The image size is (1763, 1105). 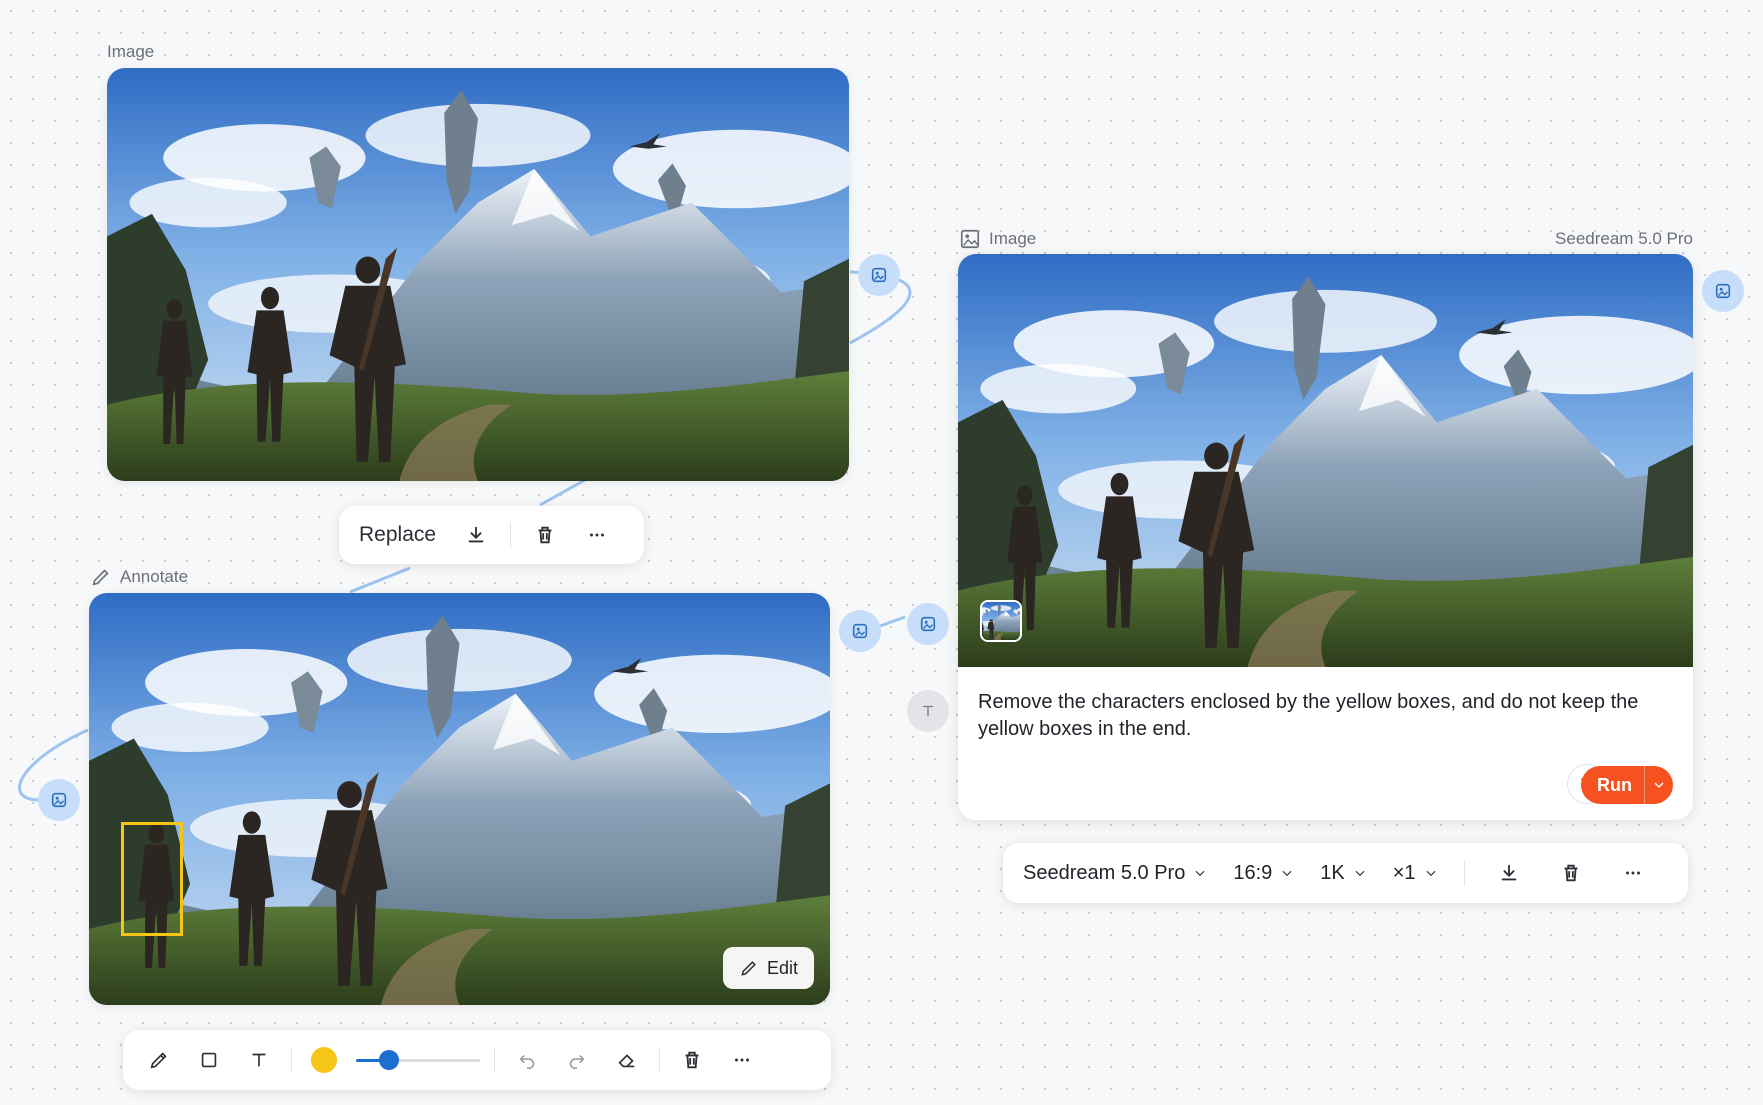 I want to click on annotation-box, so click(x=152, y=879).